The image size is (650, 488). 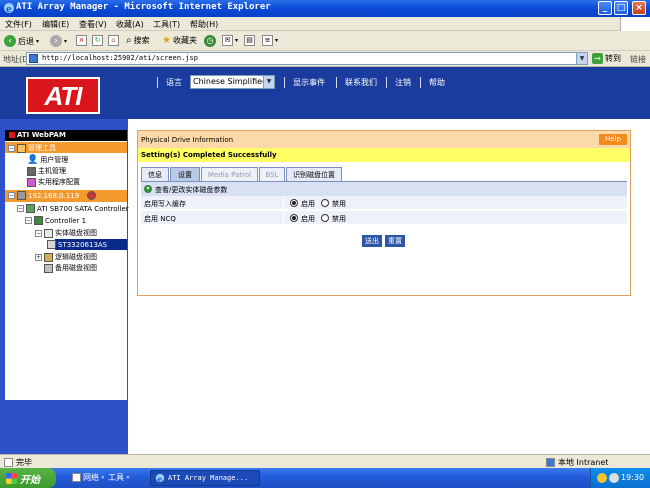 I want to click on star-icon: ★, so click(x=166, y=40).